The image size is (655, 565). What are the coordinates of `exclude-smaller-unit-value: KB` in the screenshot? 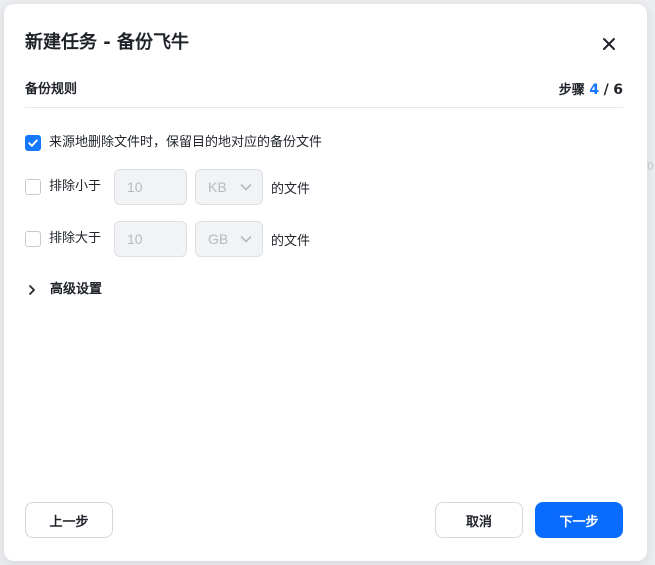 It's located at (217, 187).